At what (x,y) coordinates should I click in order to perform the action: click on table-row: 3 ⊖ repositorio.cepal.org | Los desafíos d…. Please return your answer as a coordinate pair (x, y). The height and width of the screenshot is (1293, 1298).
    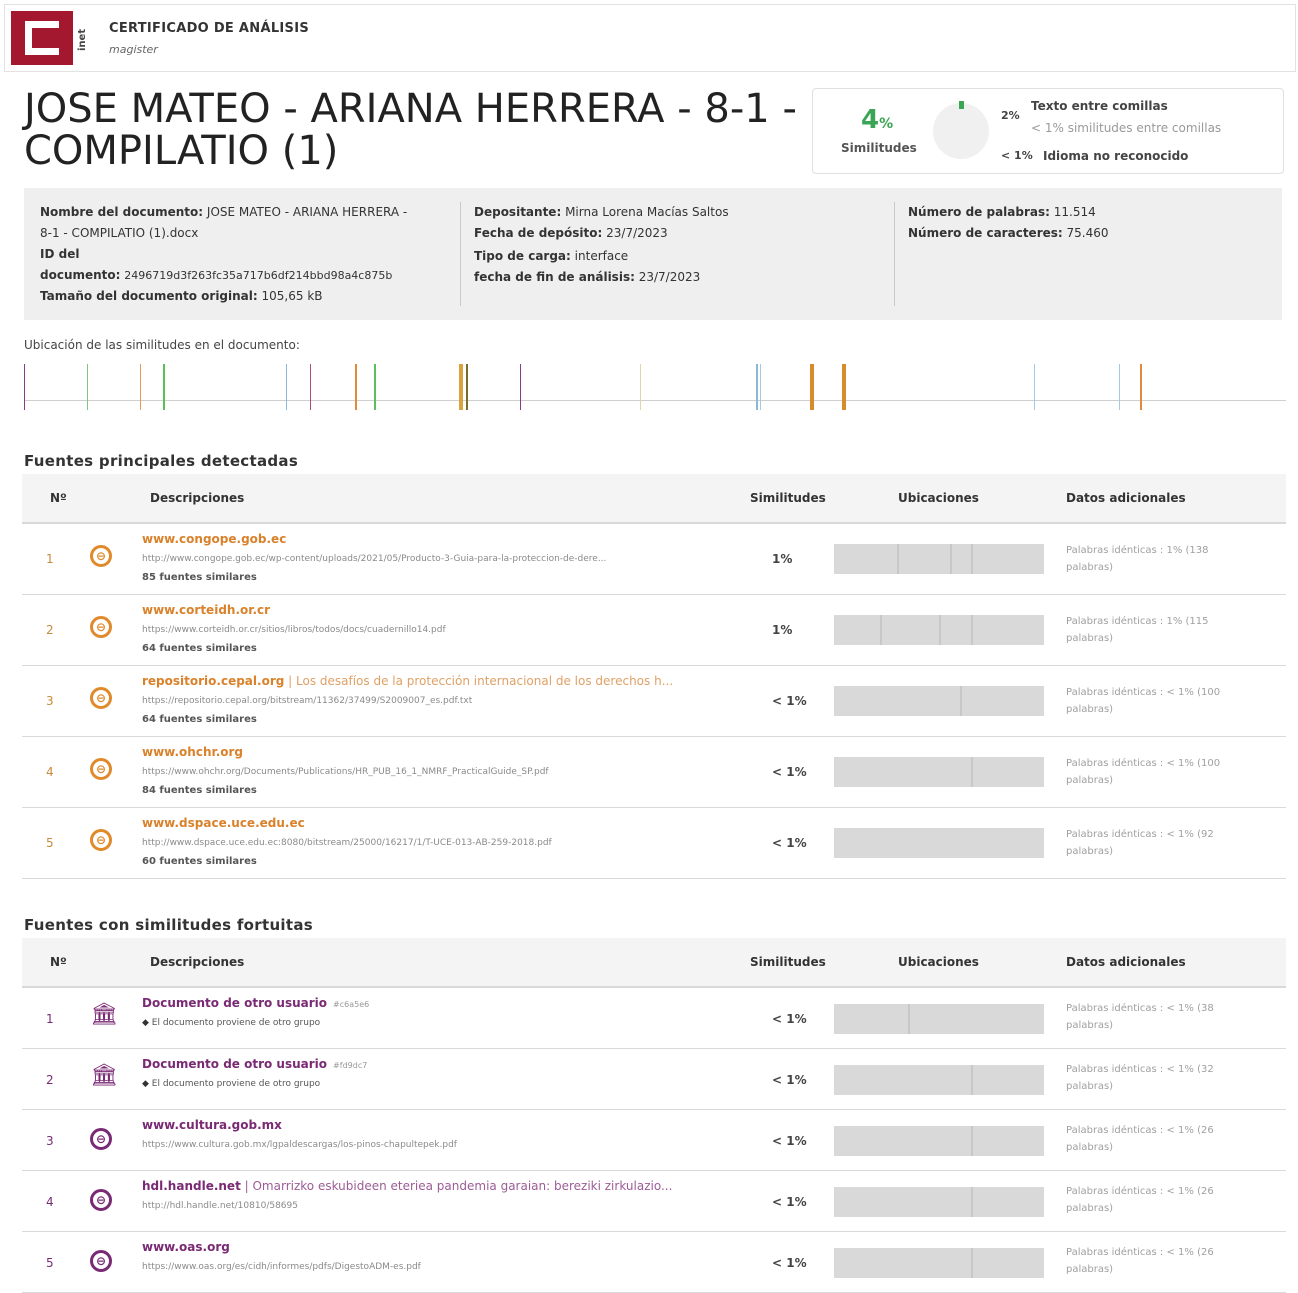
    Looking at the image, I should click on (654, 701).